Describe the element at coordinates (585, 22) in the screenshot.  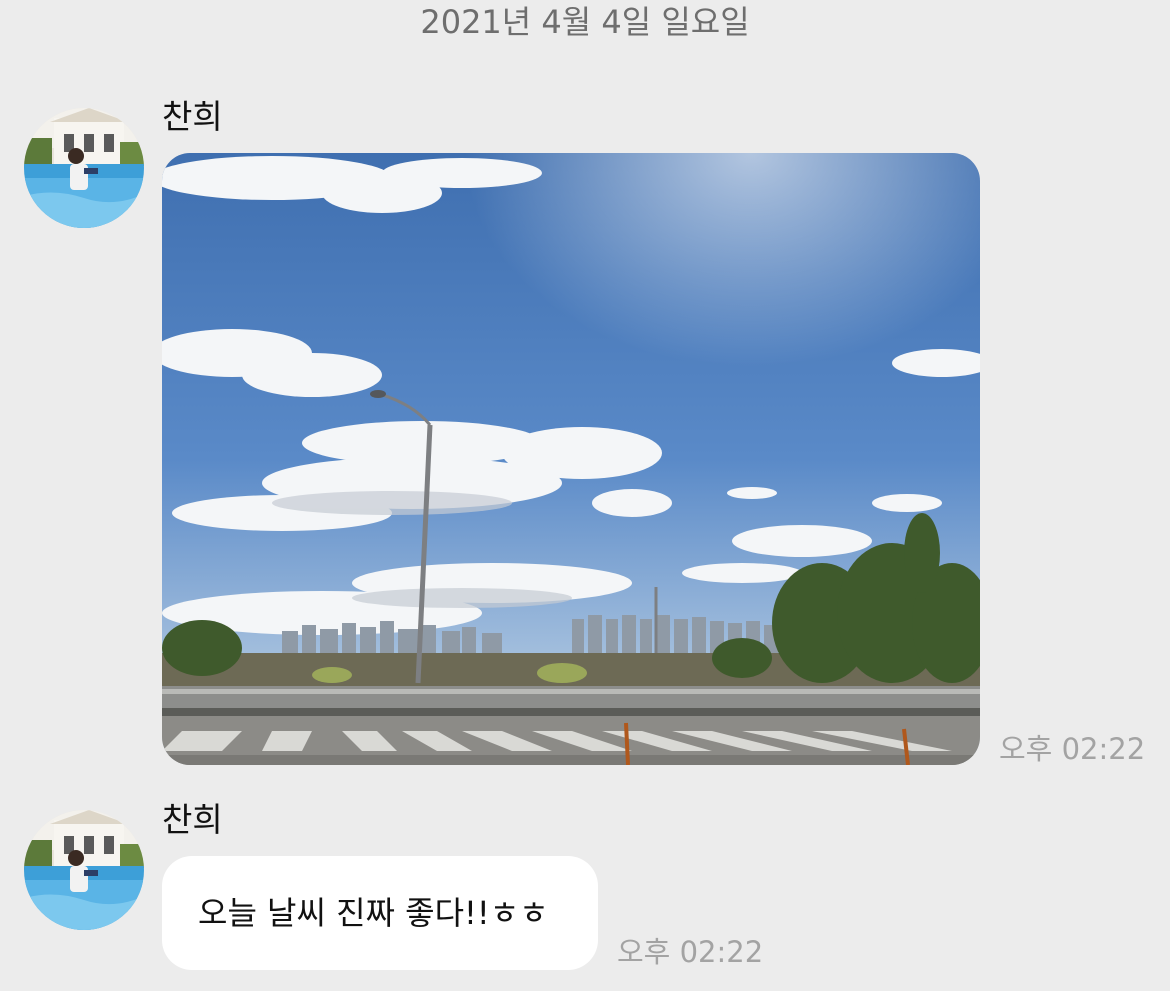
I see `date-separator: 2021년 4월 4일 일요일` at that location.